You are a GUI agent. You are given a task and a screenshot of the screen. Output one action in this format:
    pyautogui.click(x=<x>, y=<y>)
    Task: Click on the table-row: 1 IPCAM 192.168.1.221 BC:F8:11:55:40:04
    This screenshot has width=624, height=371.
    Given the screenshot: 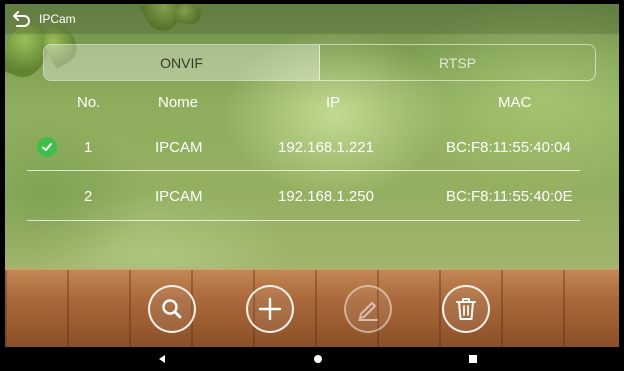 What is the action you would take?
    pyautogui.click(x=312, y=148)
    